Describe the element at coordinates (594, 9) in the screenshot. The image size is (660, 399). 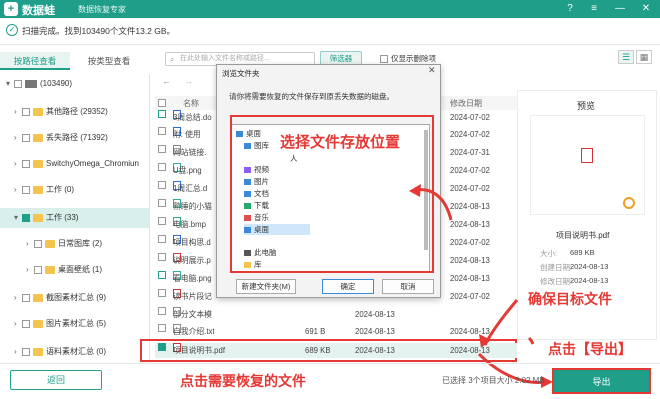
I see `menu-icon: ≡` at that location.